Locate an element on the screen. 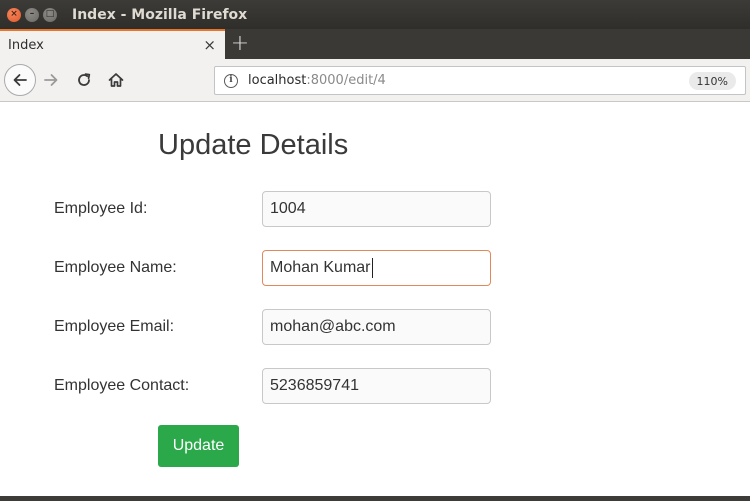 The height and width of the screenshot is (501, 750). tab-label: Index is located at coordinates (26, 45).